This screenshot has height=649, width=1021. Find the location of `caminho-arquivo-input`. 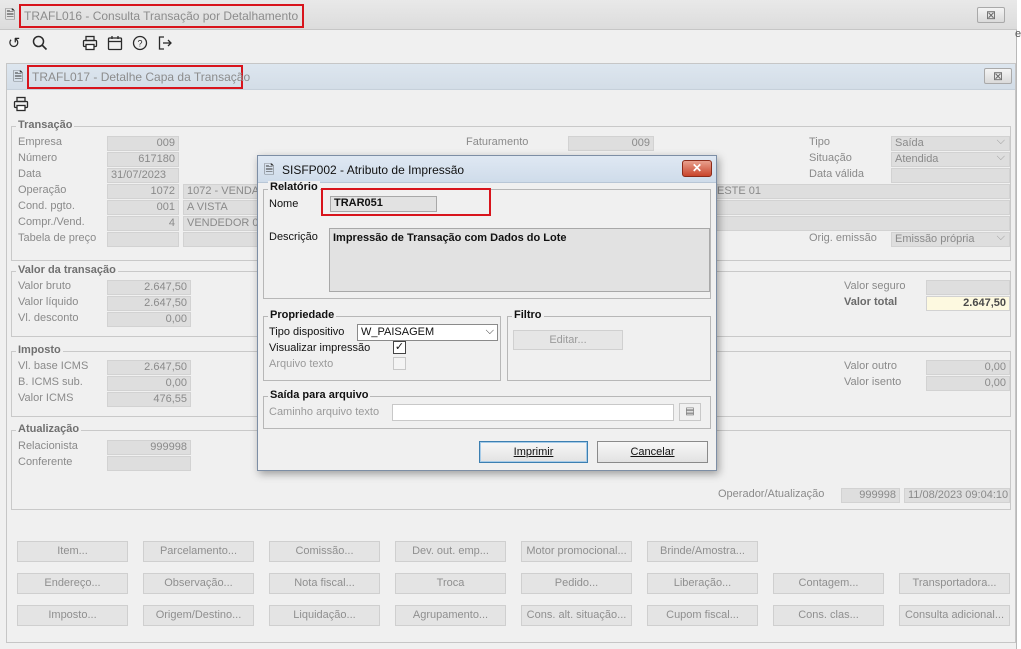

caminho-arquivo-input is located at coordinates (533, 412).